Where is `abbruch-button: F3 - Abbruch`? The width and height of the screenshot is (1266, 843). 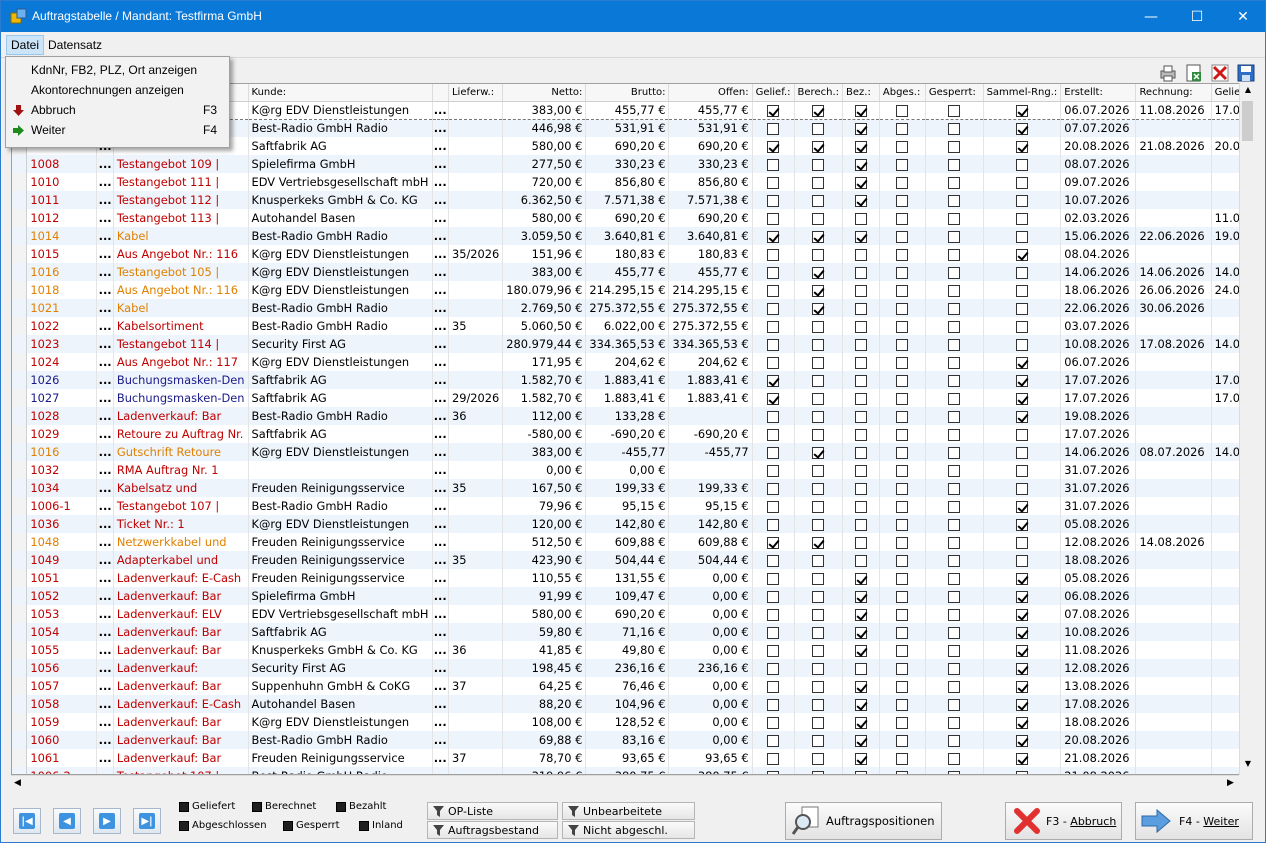 abbruch-button: F3 - Abbruch is located at coordinates (1063, 821).